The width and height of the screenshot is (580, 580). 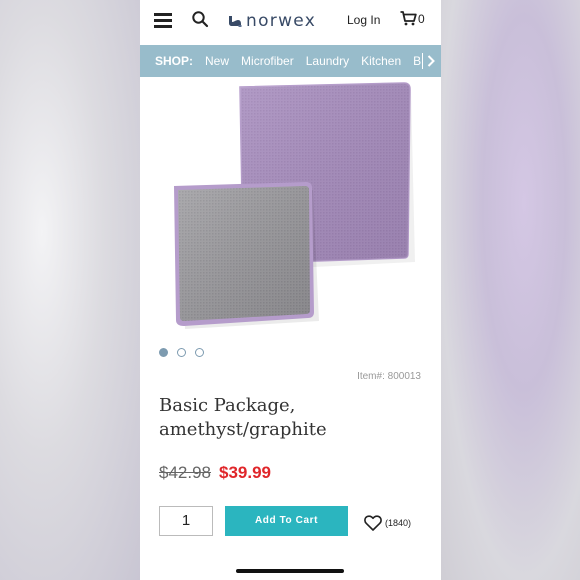 I want to click on cart-button: 0, so click(x=412, y=18).